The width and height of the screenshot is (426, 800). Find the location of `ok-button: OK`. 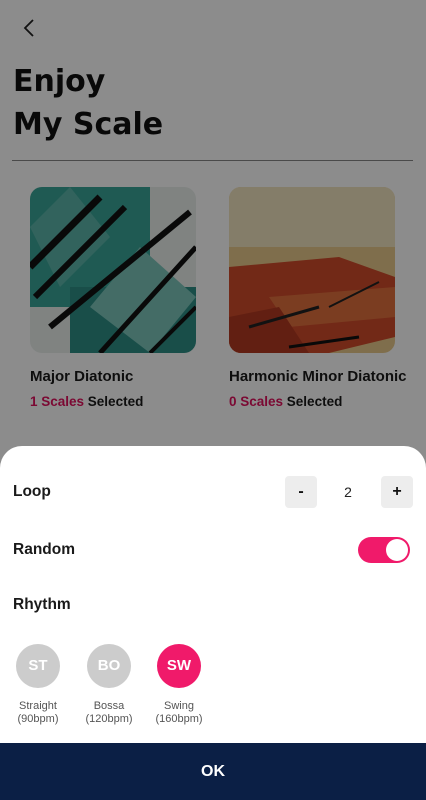

ok-button: OK is located at coordinates (213, 771).